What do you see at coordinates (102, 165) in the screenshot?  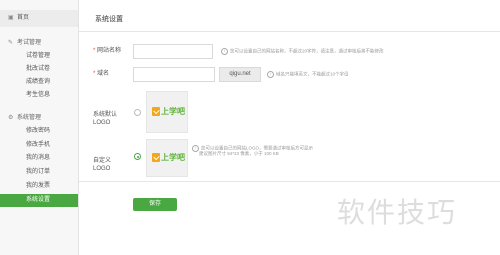 I see `custom-logo-label: 自定义LOGO` at bounding box center [102, 165].